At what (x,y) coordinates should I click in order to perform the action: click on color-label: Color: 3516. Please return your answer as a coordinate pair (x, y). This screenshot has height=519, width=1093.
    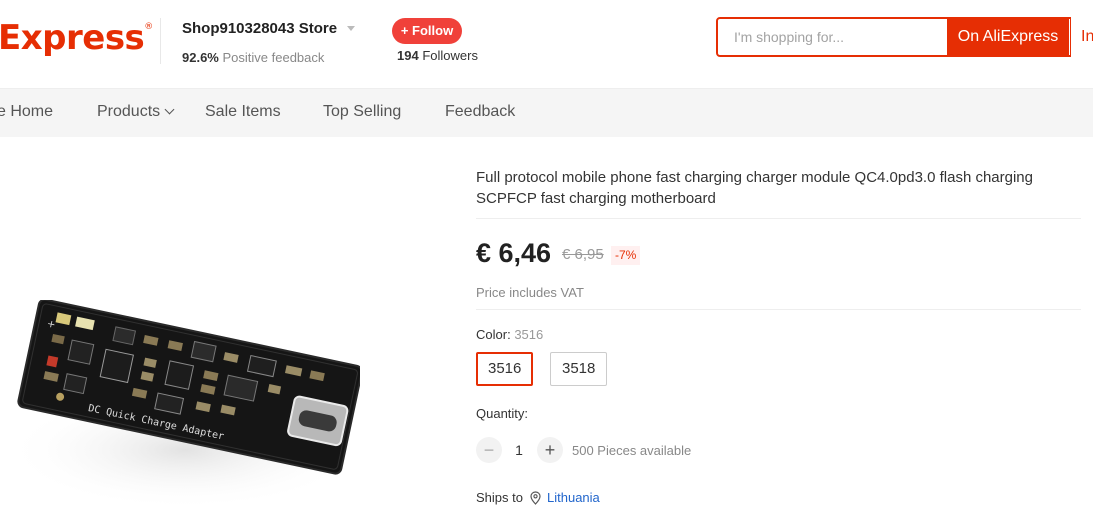
    Looking at the image, I should click on (510, 334).